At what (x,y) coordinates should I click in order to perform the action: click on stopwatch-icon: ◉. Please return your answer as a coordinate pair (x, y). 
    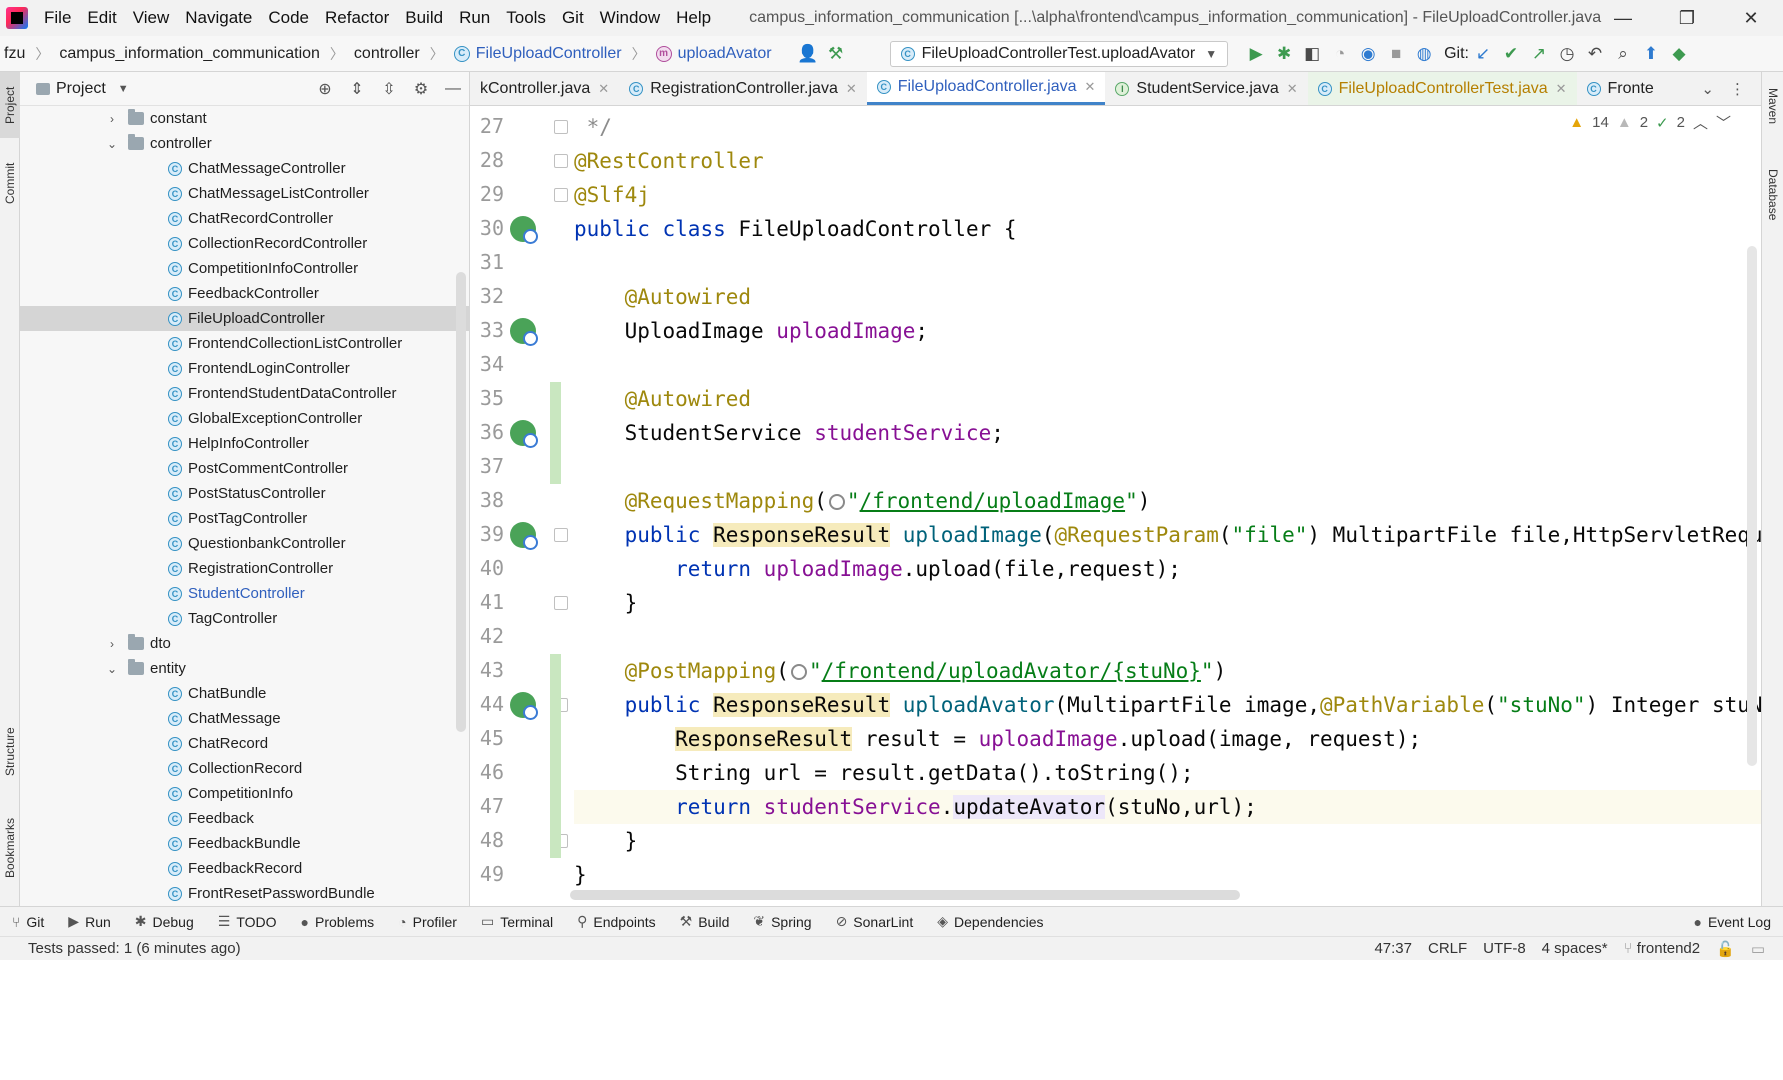
    Looking at the image, I should click on (1368, 54).